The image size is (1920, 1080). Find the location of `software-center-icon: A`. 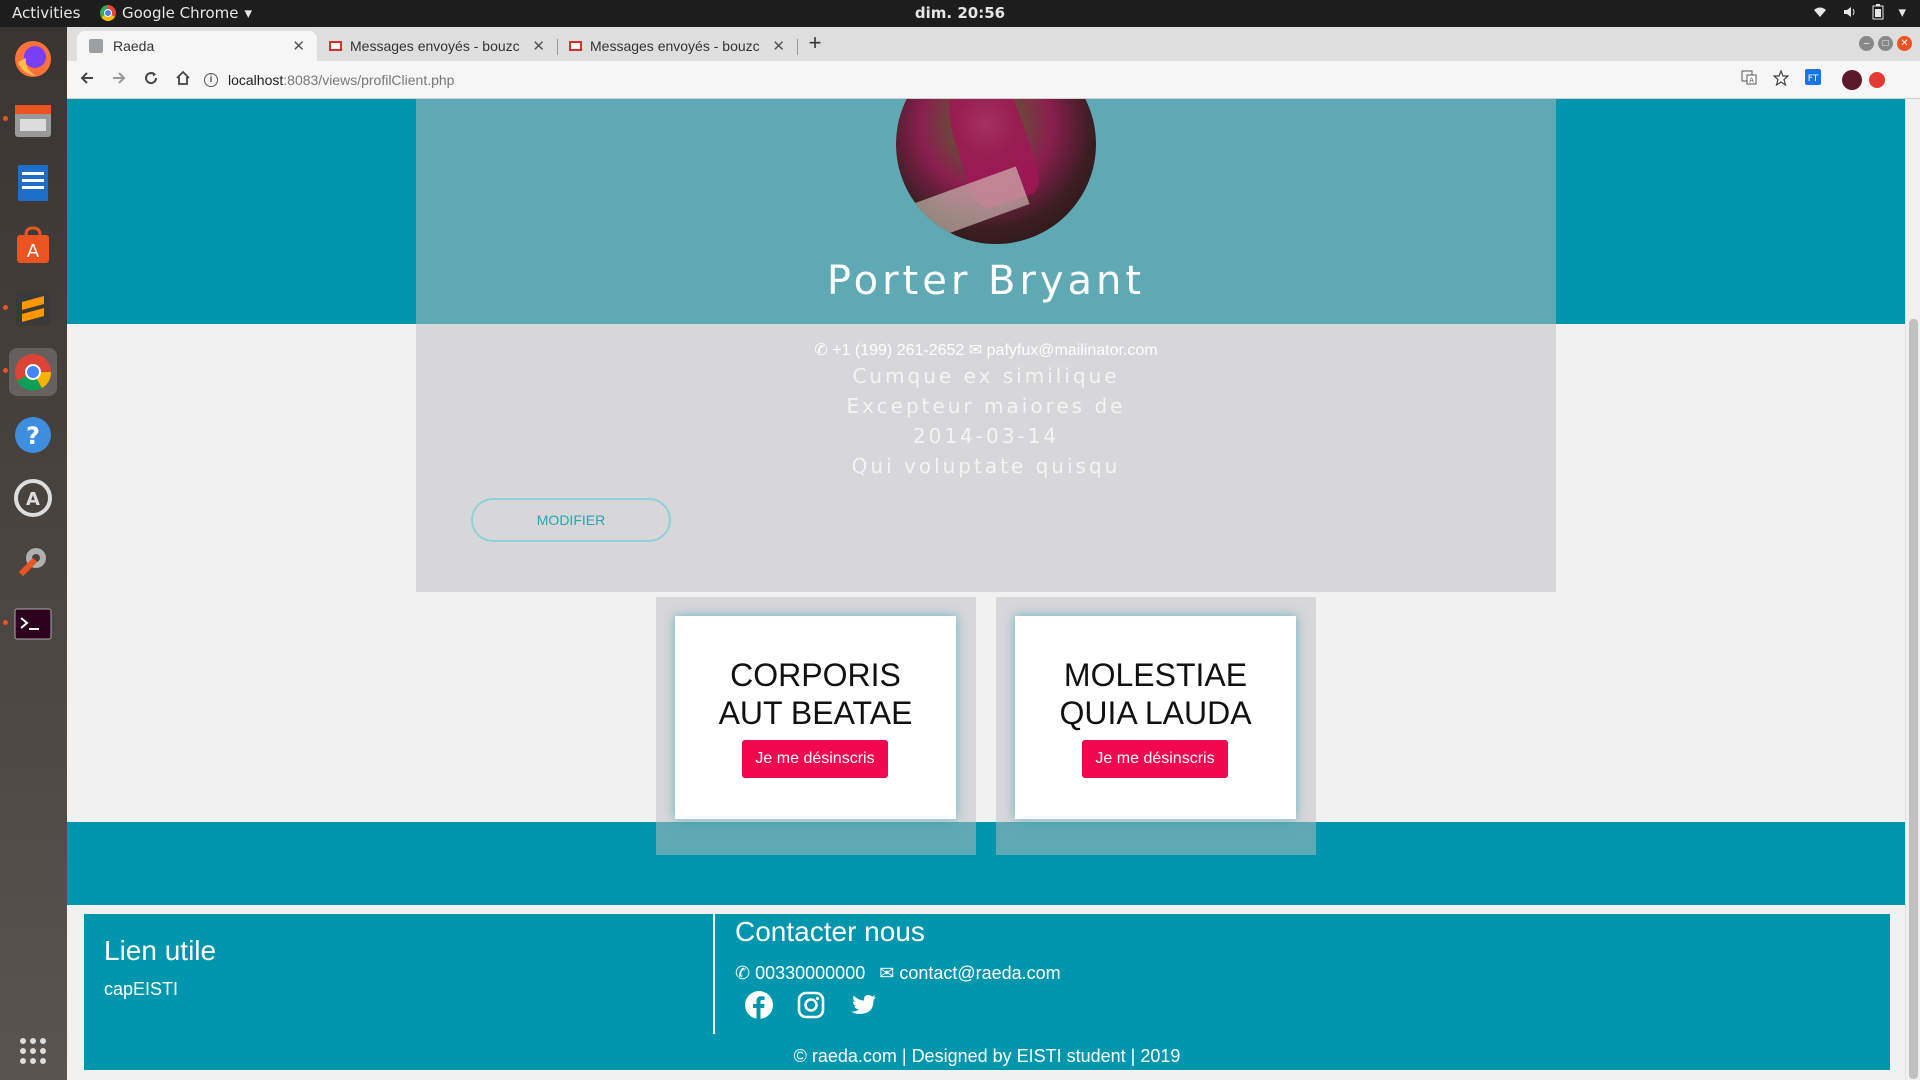

software-center-icon: A is located at coordinates (33, 244).